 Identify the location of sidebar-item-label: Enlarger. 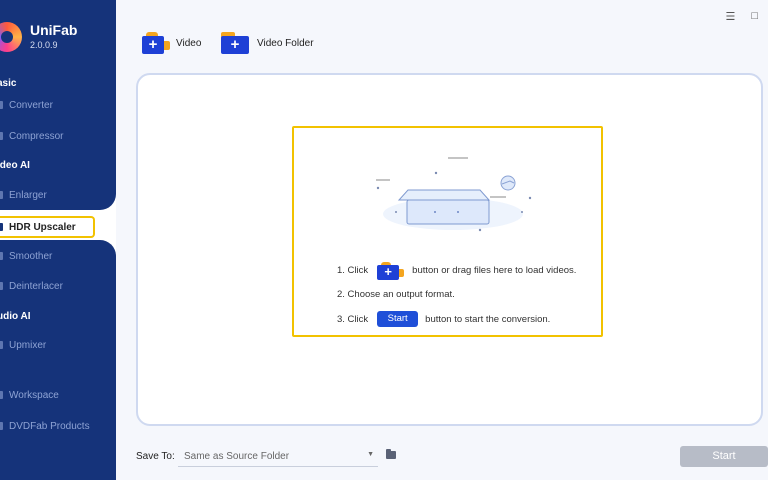
(28, 195).